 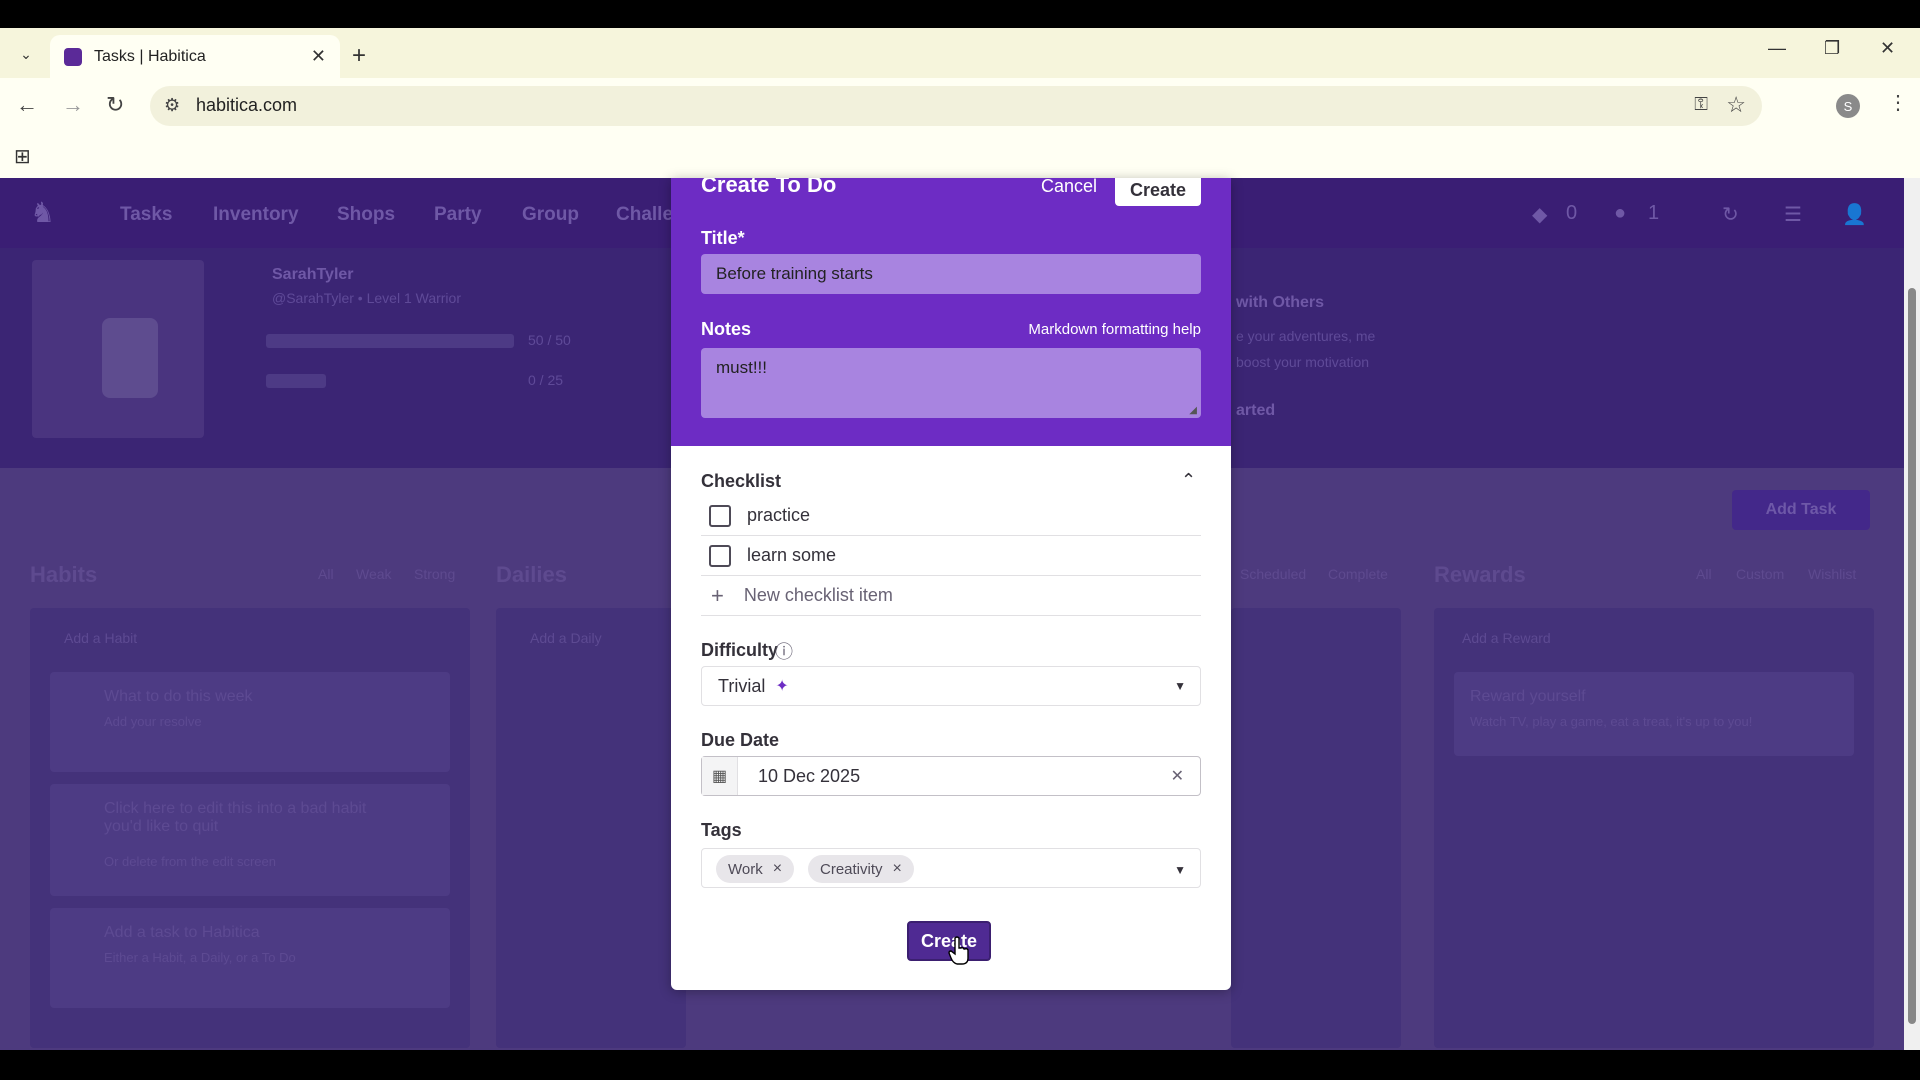 What do you see at coordinates (951, 516) in the screenshot?
I see `checklist-item: practice` at bounding box center [951, 516].